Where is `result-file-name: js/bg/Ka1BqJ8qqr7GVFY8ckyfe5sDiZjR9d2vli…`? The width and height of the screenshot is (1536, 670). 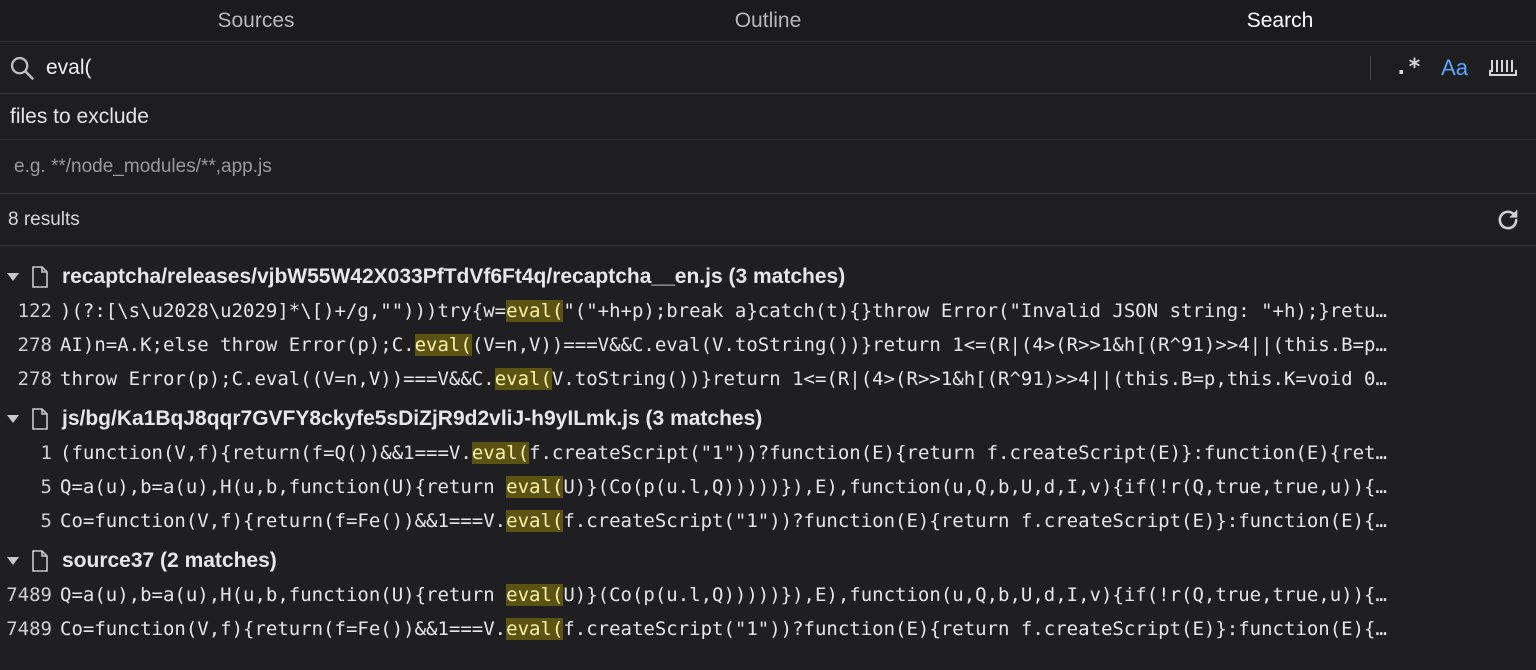
result-file-name: js/bg/Ka1BqJ8qqr7GVFY8ckyfe5sDiZjR9d2vli… is located at coordinates (412, 418).